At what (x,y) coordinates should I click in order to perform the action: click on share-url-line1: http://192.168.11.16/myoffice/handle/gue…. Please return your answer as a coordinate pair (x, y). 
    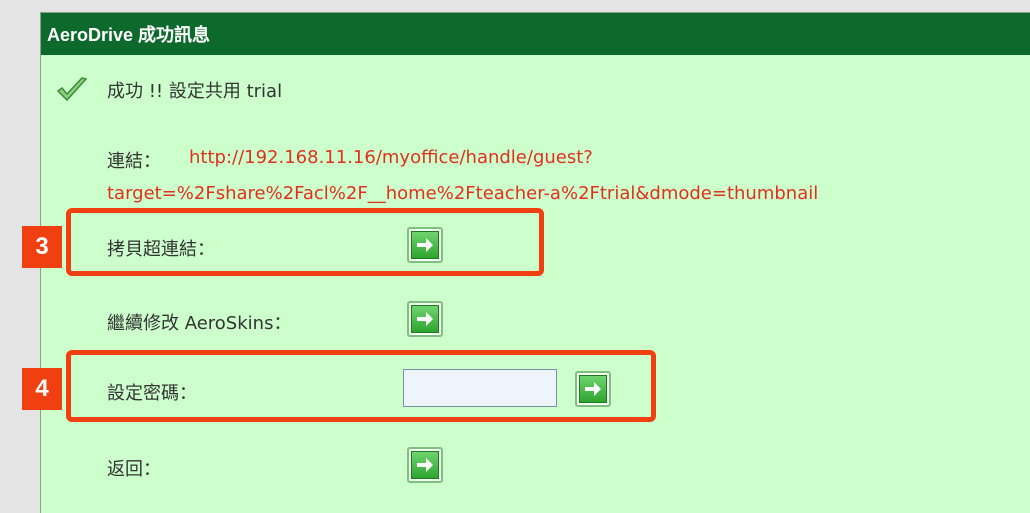
    Looking at the image, I should click on (391, 157).